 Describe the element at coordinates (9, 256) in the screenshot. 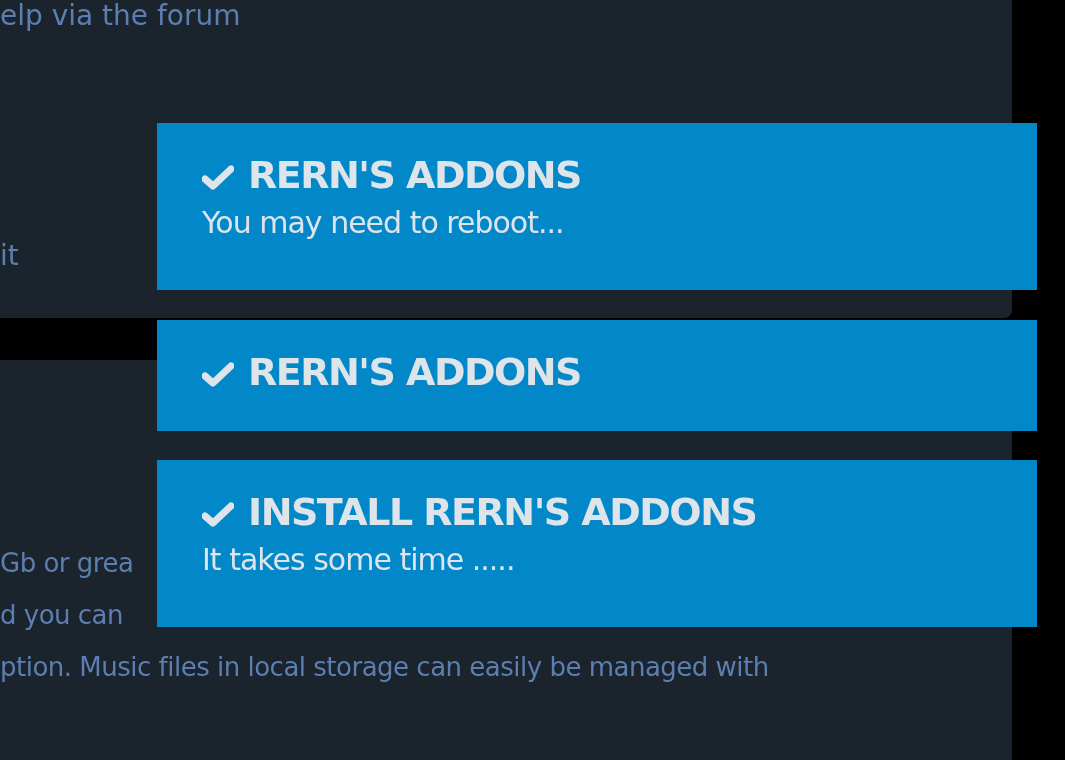

I see `panel-text: it` at that location.